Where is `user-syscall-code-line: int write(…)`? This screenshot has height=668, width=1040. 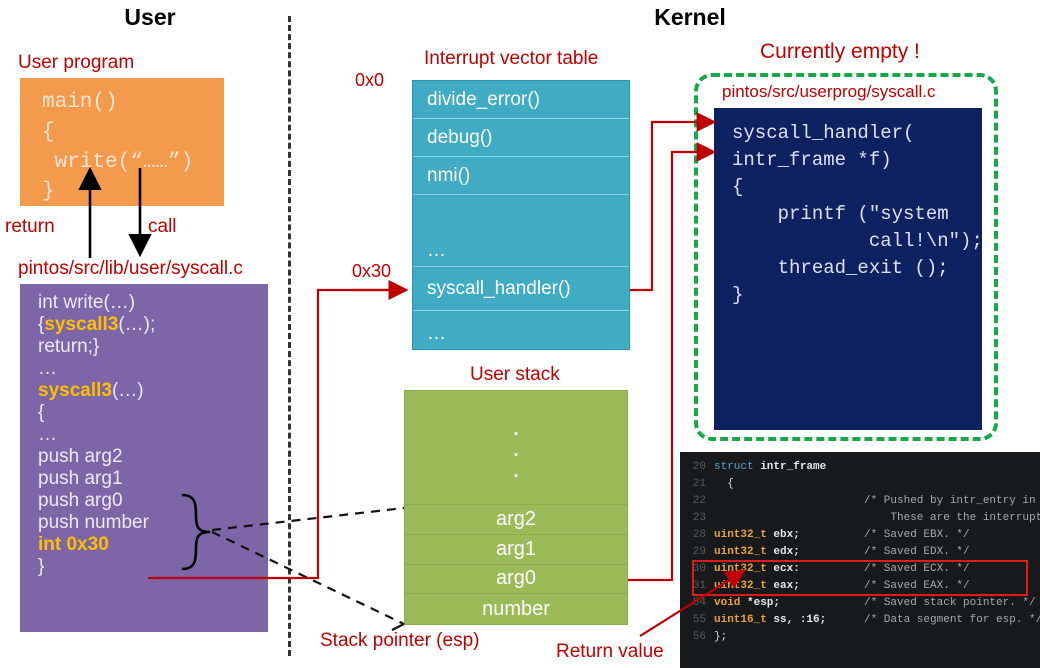 user-syscall-code-line: int write(…) is located at coordinates (87, 302).